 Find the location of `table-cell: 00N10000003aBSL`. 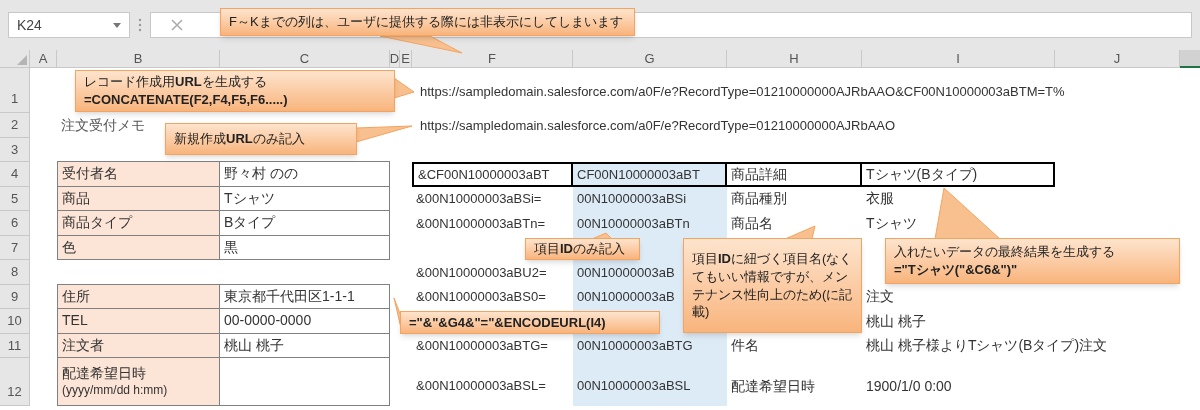

table-cell: 00N10000003aBSL is located at coordinates (650, 382).